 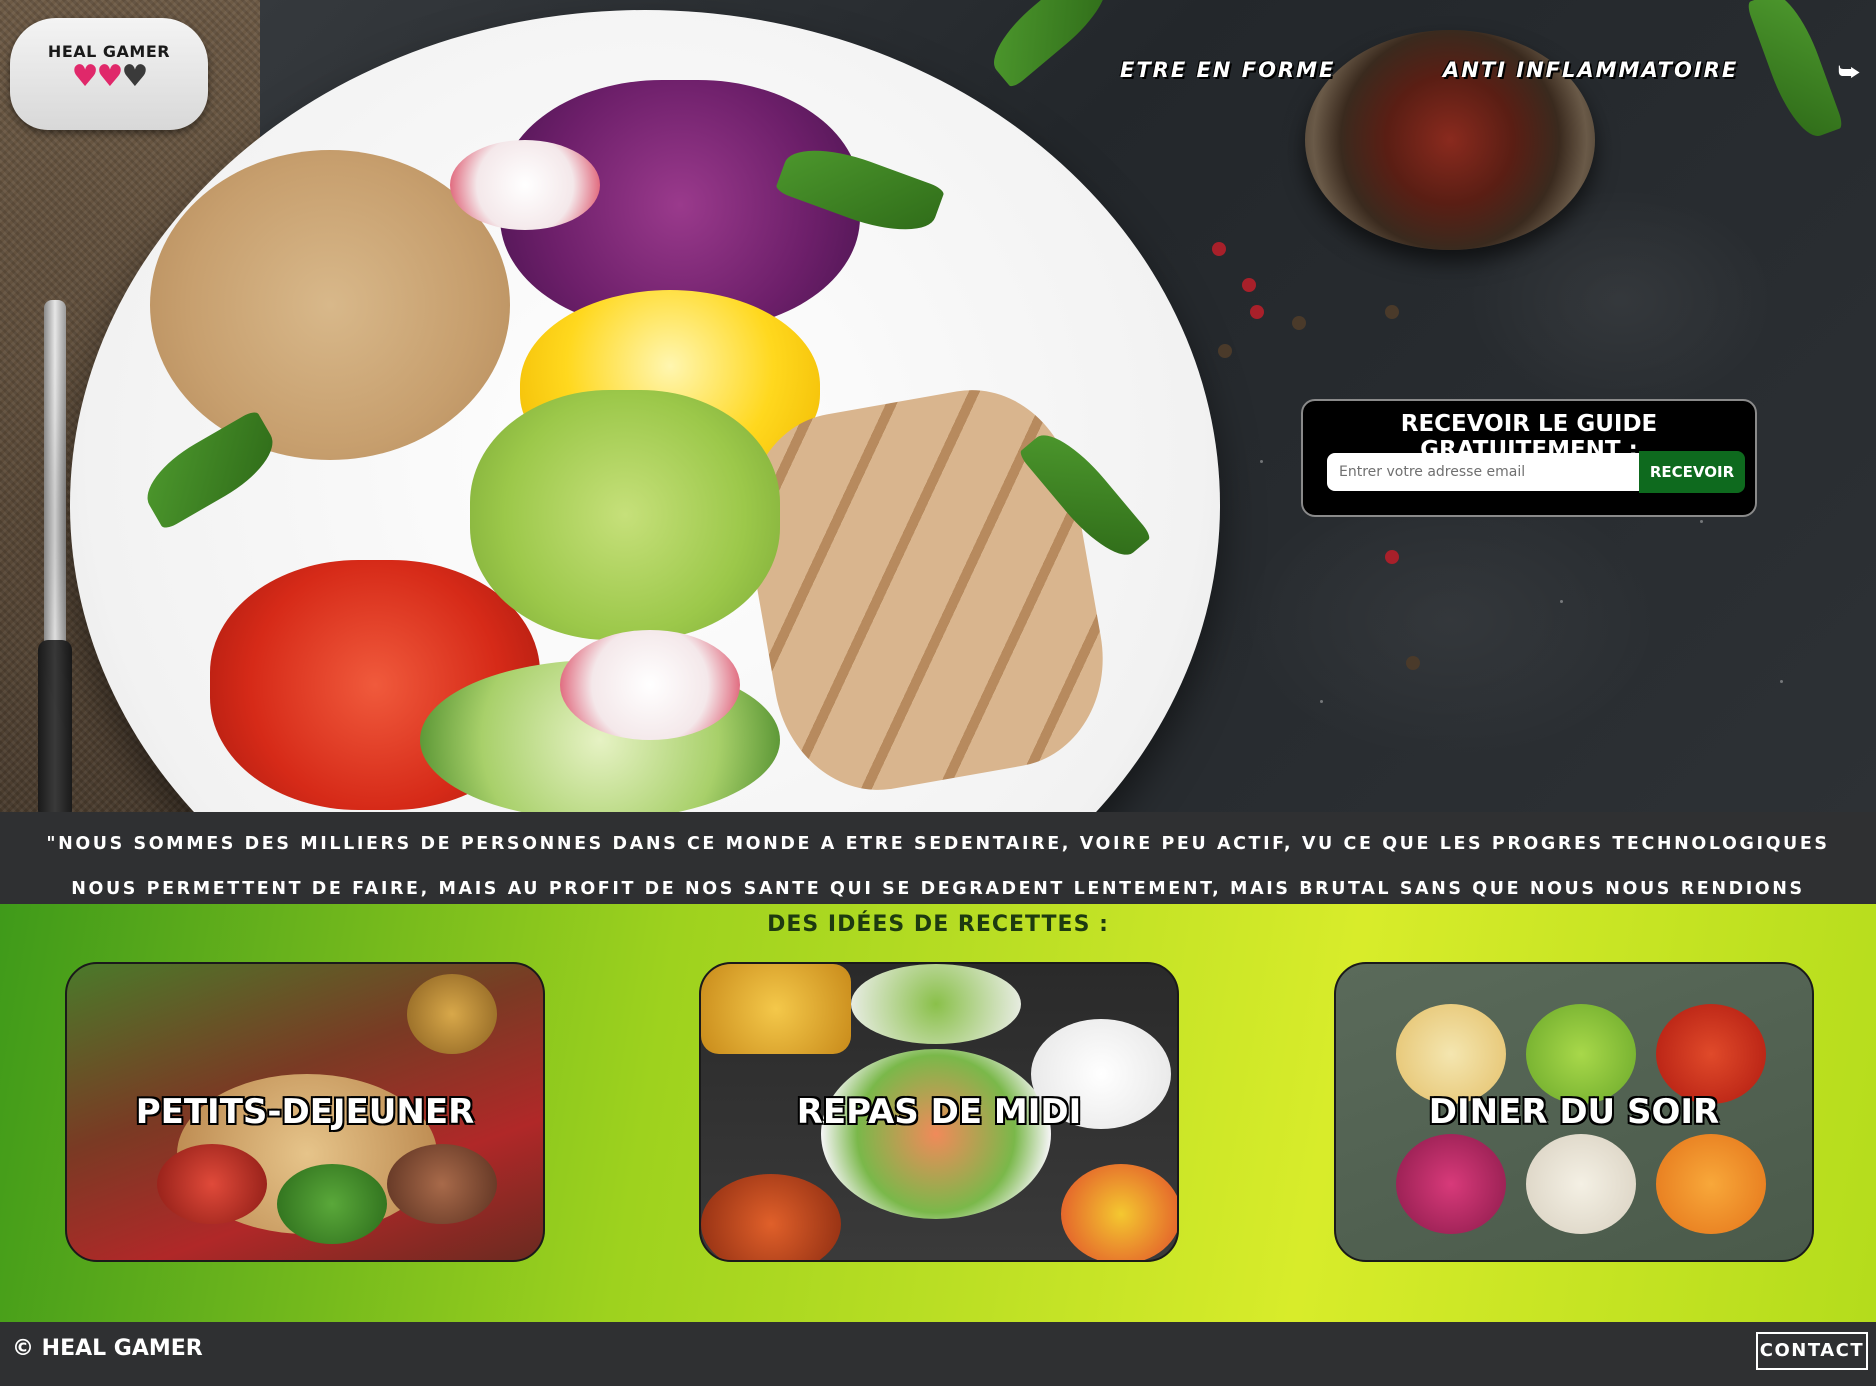 What do you see at coordinates (1590, 70) in the screenshot?
I see `nav-link-anti-inflammatoire: ANTI INFLAMMATOIRE` at bounding box center [1590, 70].